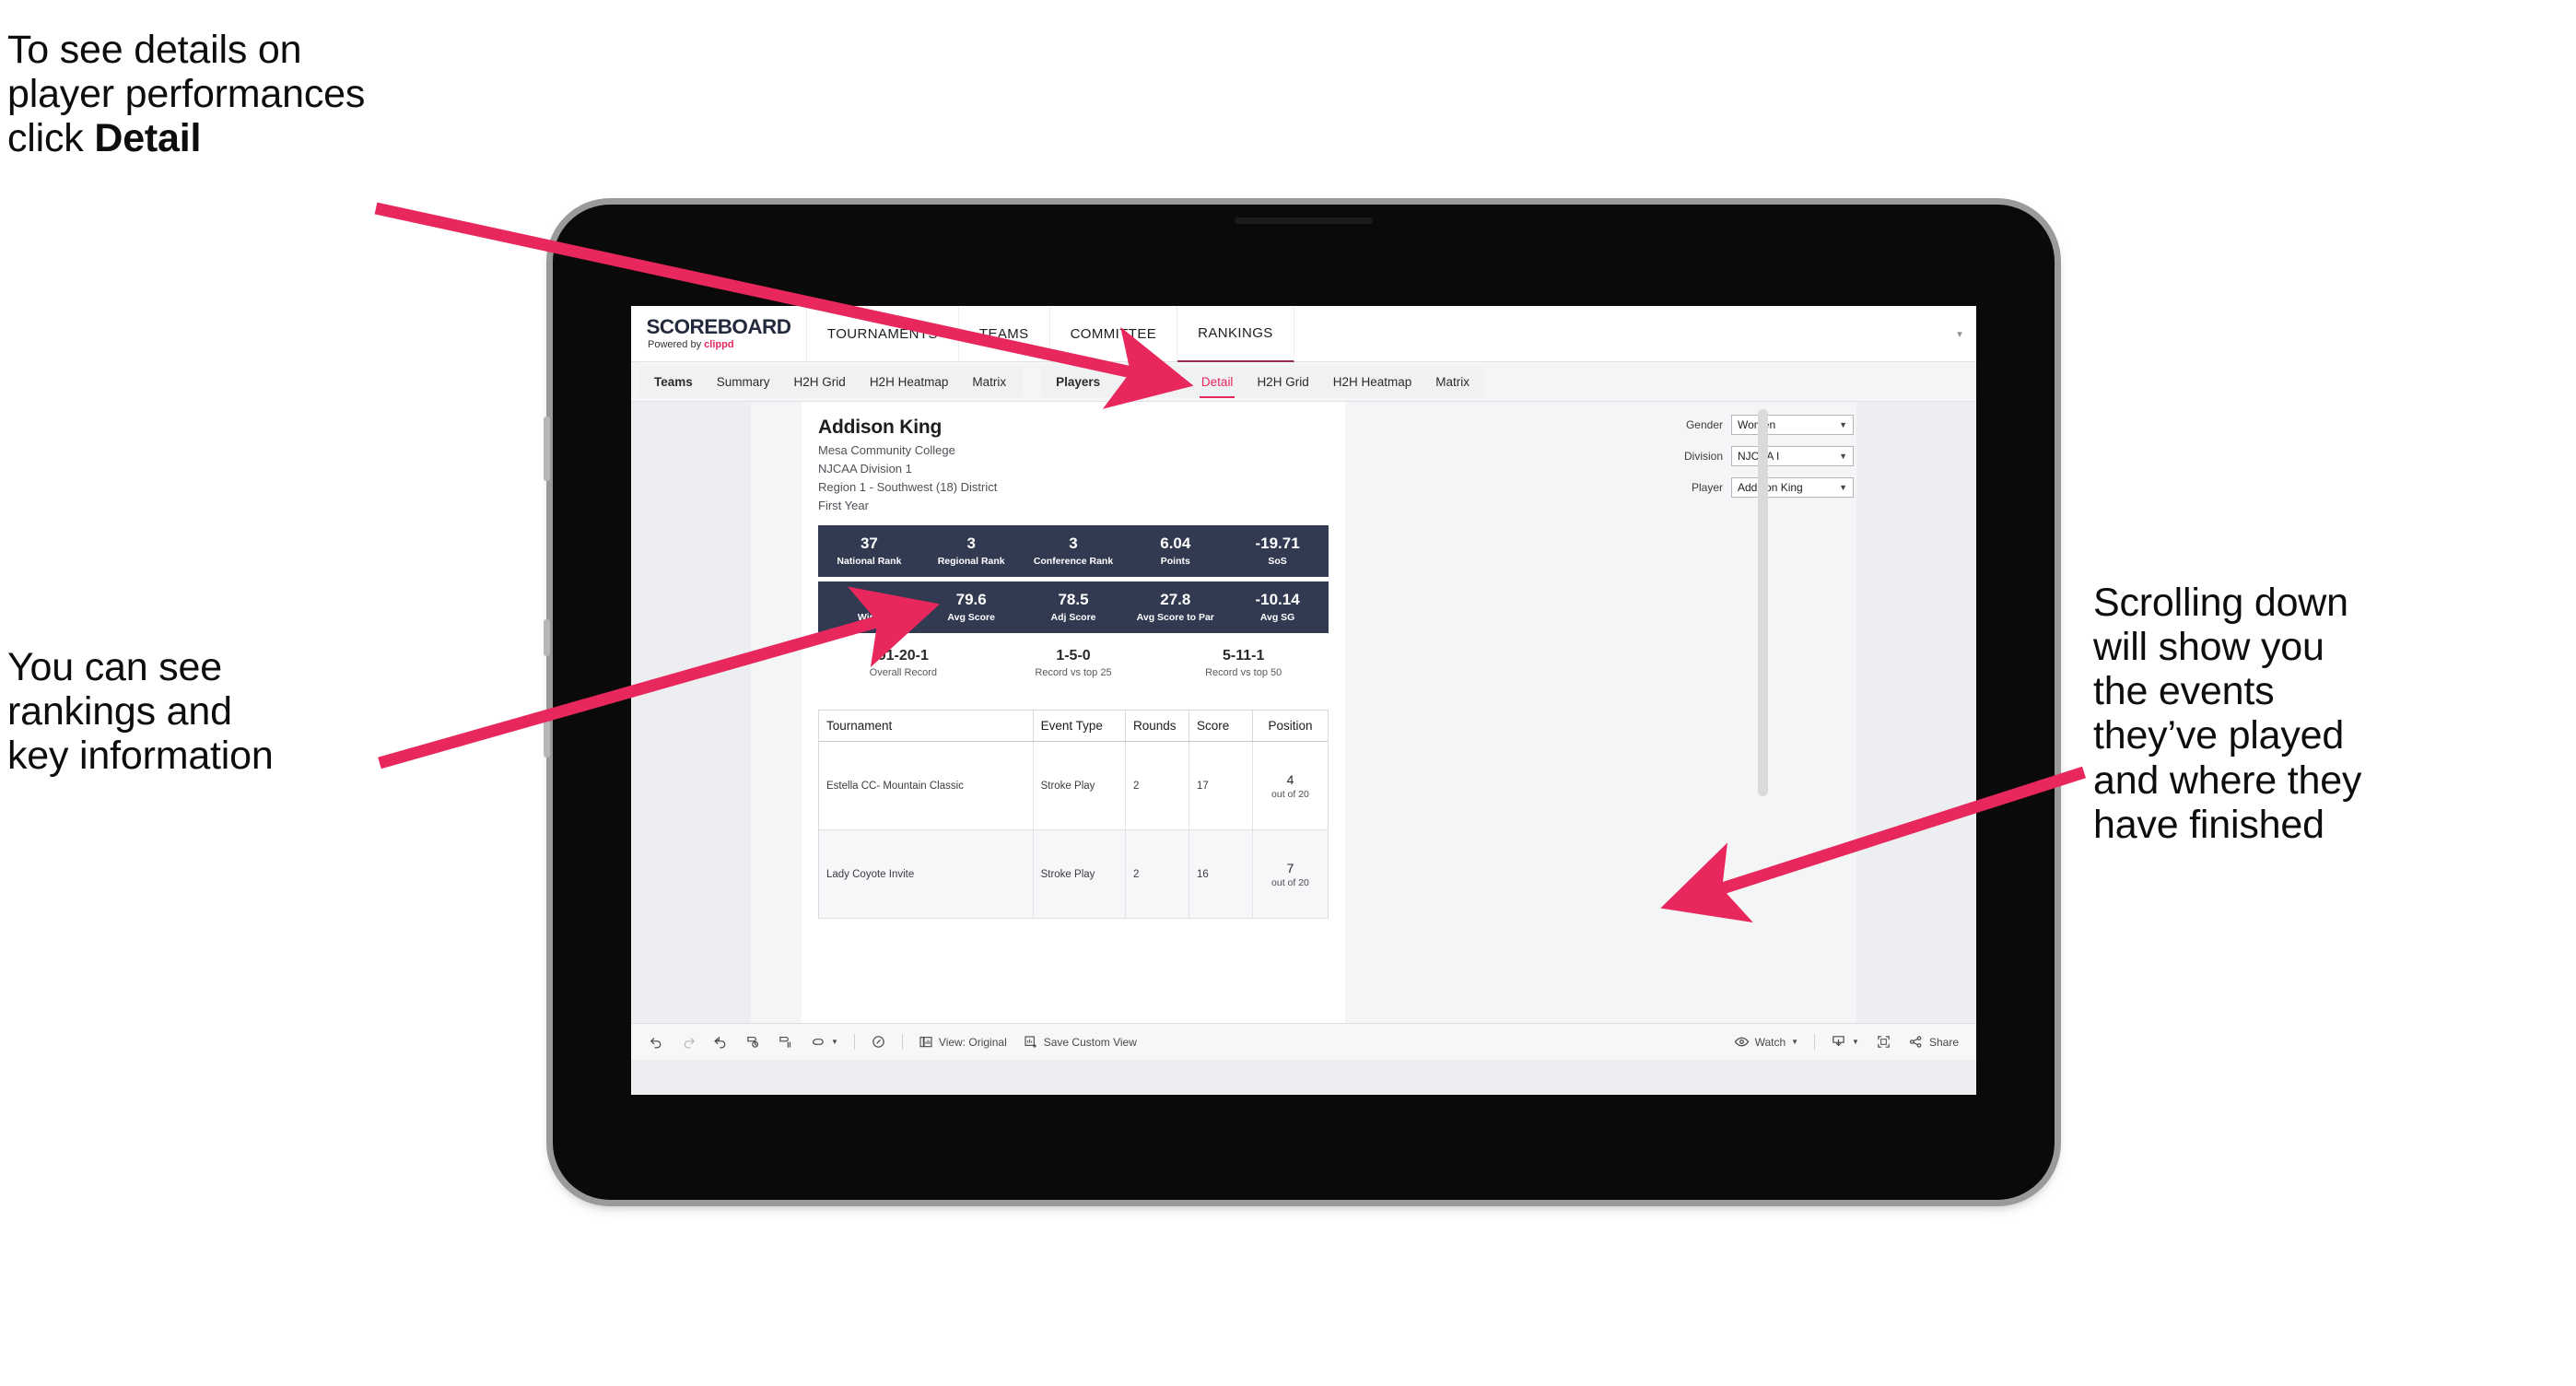  I want to click on vertical-scrollbar, so click(1763, 603).